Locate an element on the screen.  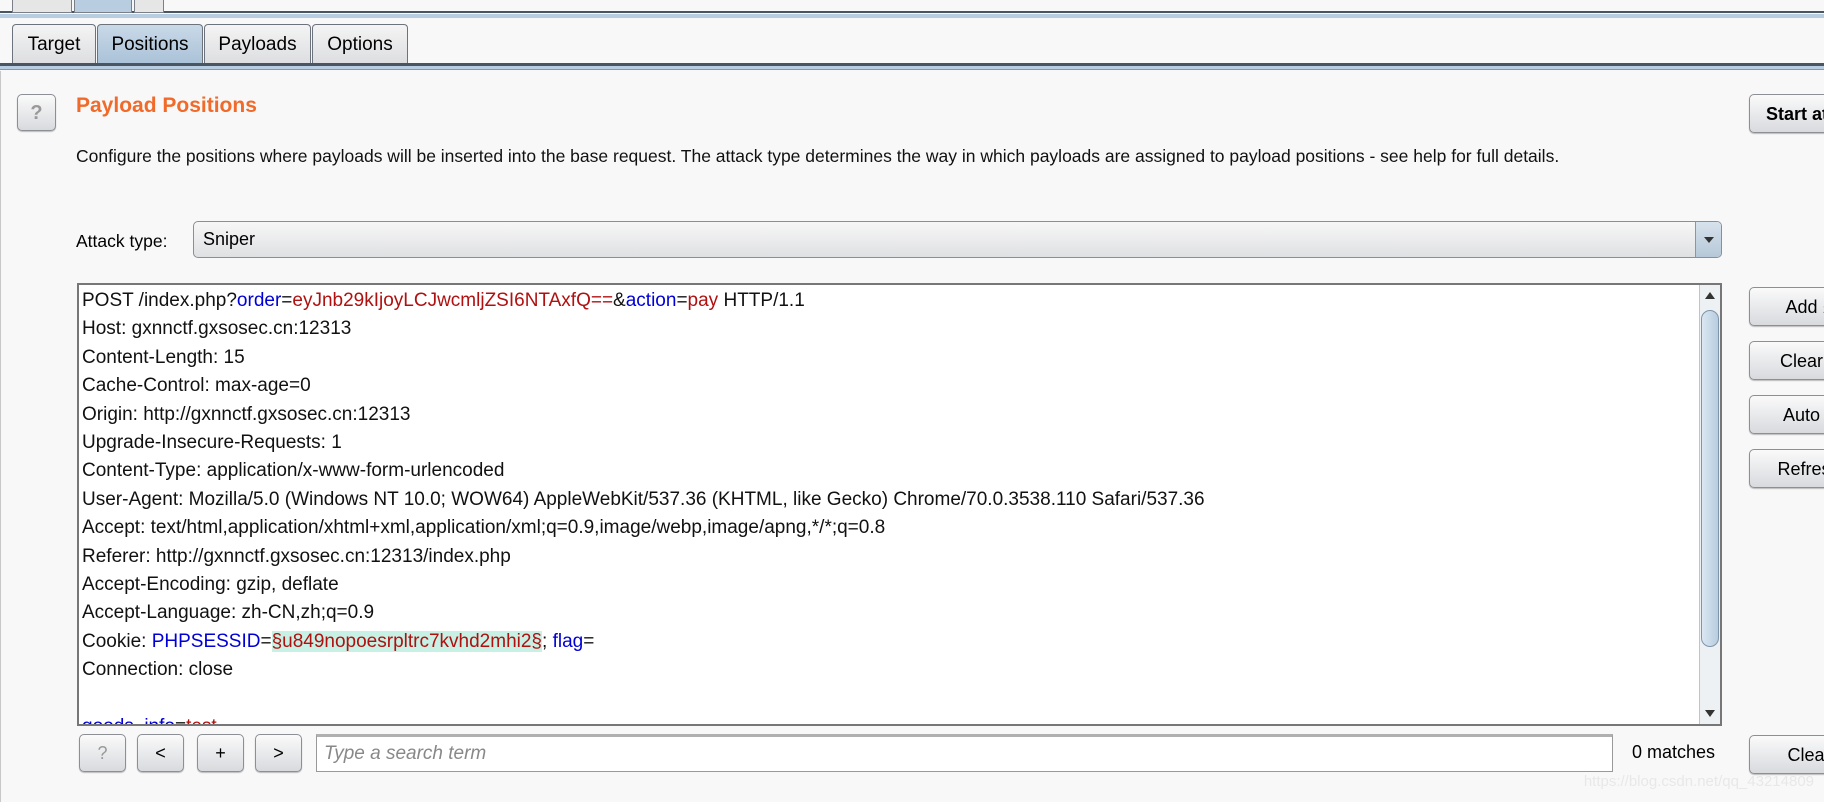
tab-positions: Positions is located at coordinates (150, 44).